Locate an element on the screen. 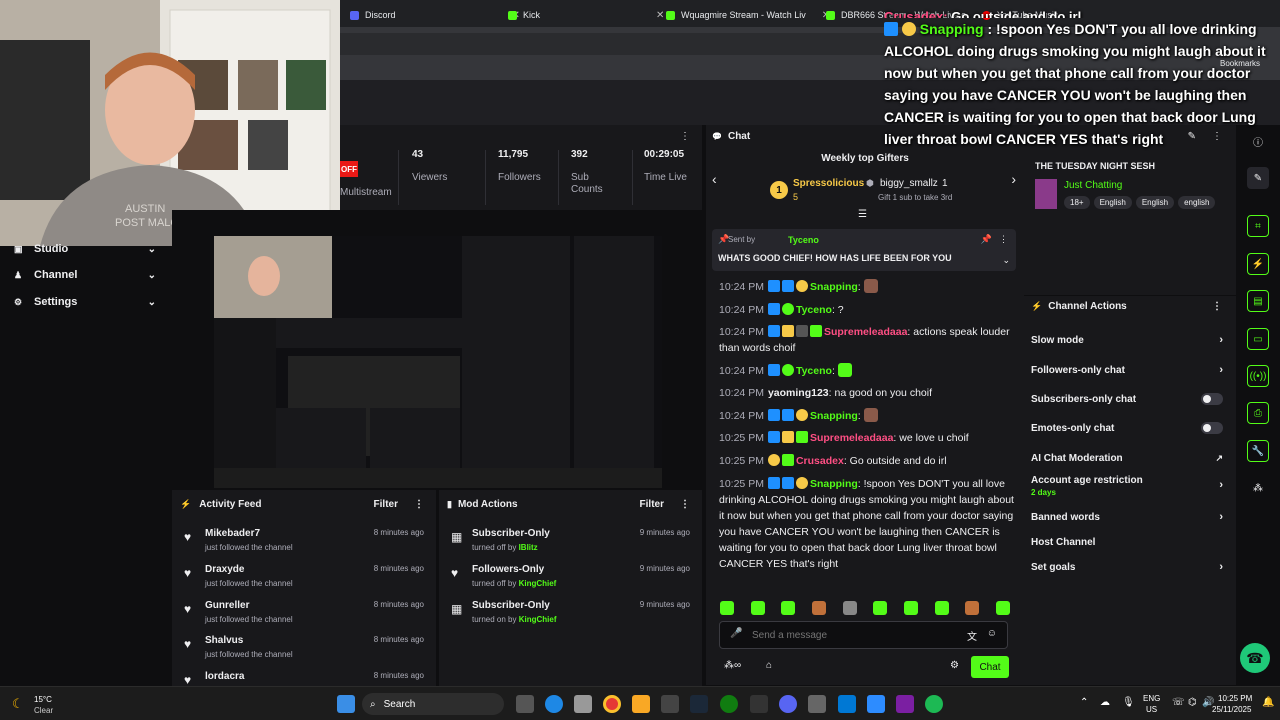  chevron-left-icon: ‹ is located at coordinates (714, 179).